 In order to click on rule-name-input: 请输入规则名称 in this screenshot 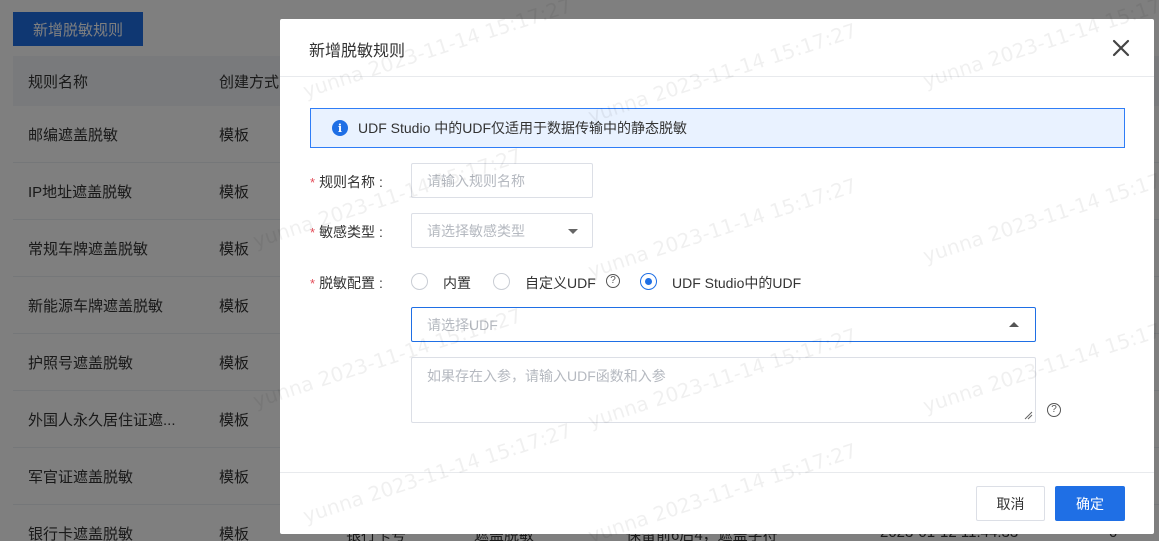, I will do `click(502, 180)`.